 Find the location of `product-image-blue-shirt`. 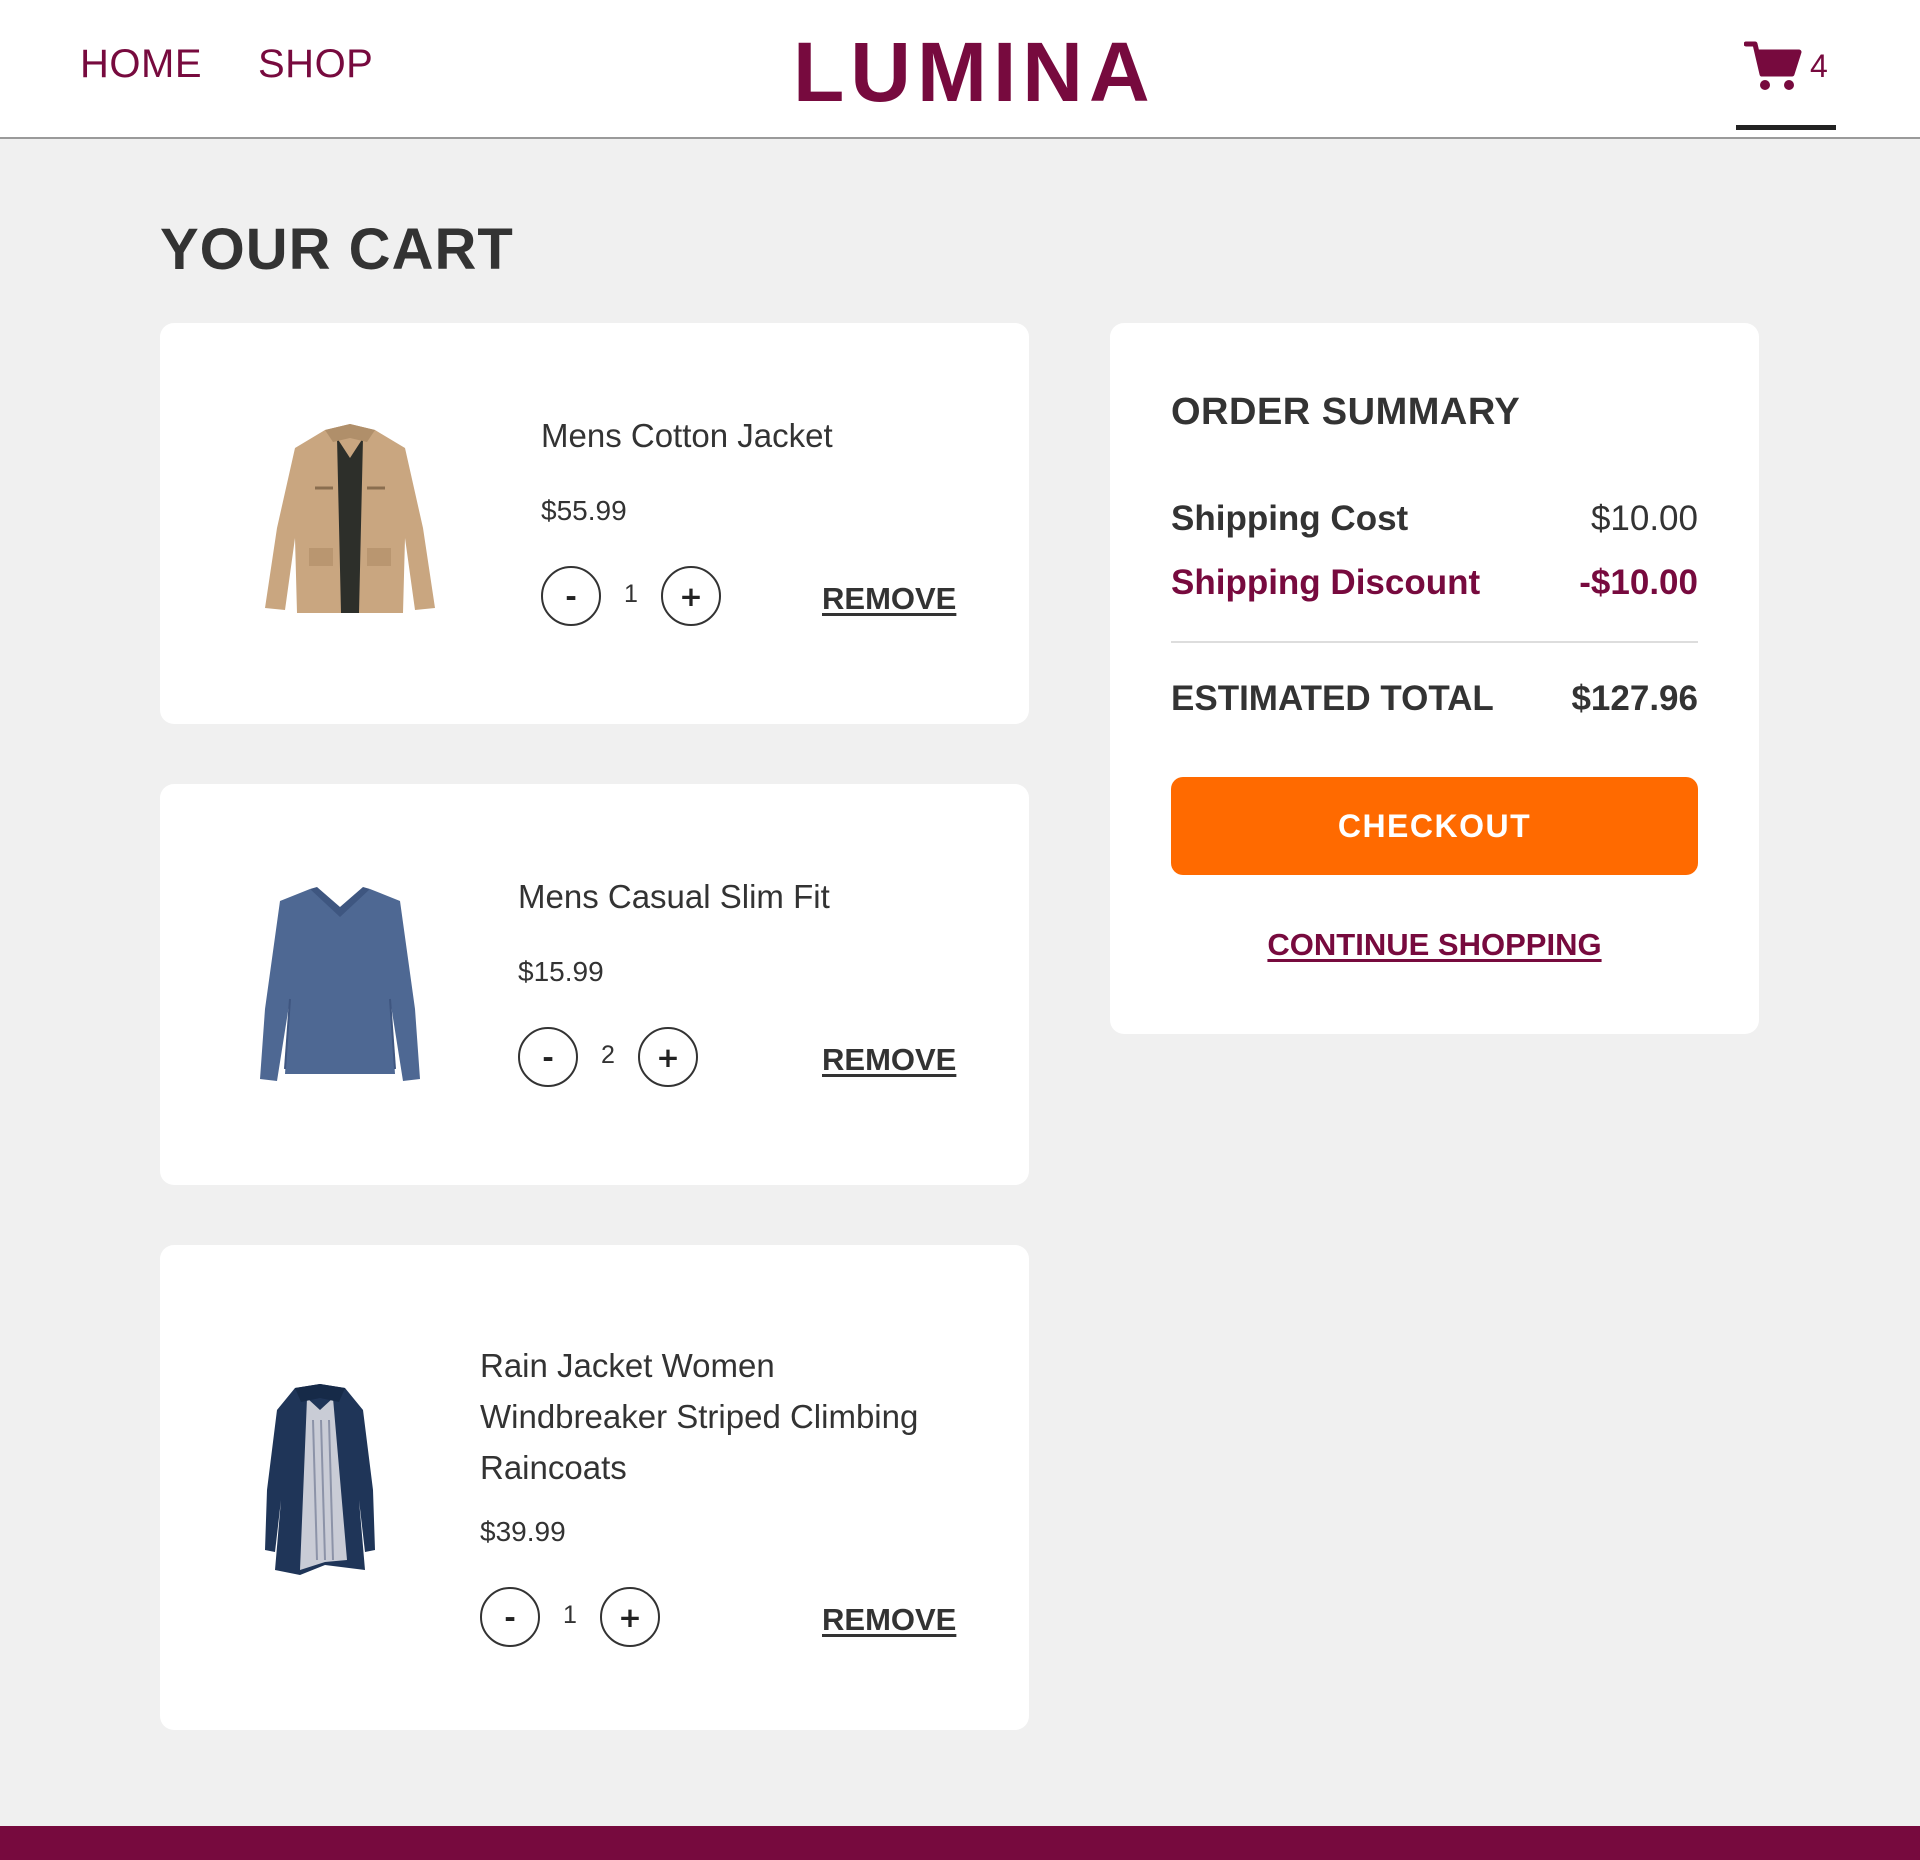

product-image-blue-shirt is located at coordinates (340, 984).